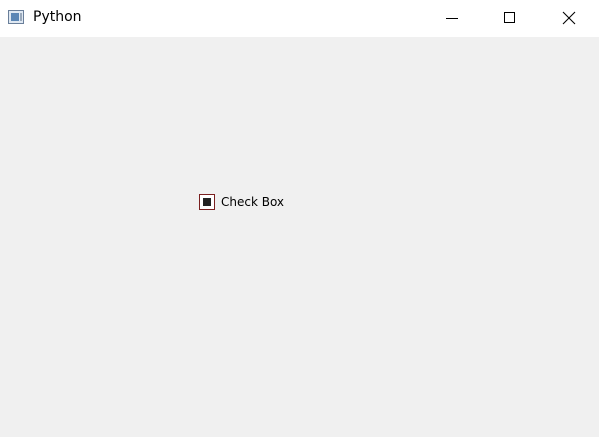 This screenshot has height=437, width=599. I want to click on minimize-button, so click(452, 18).